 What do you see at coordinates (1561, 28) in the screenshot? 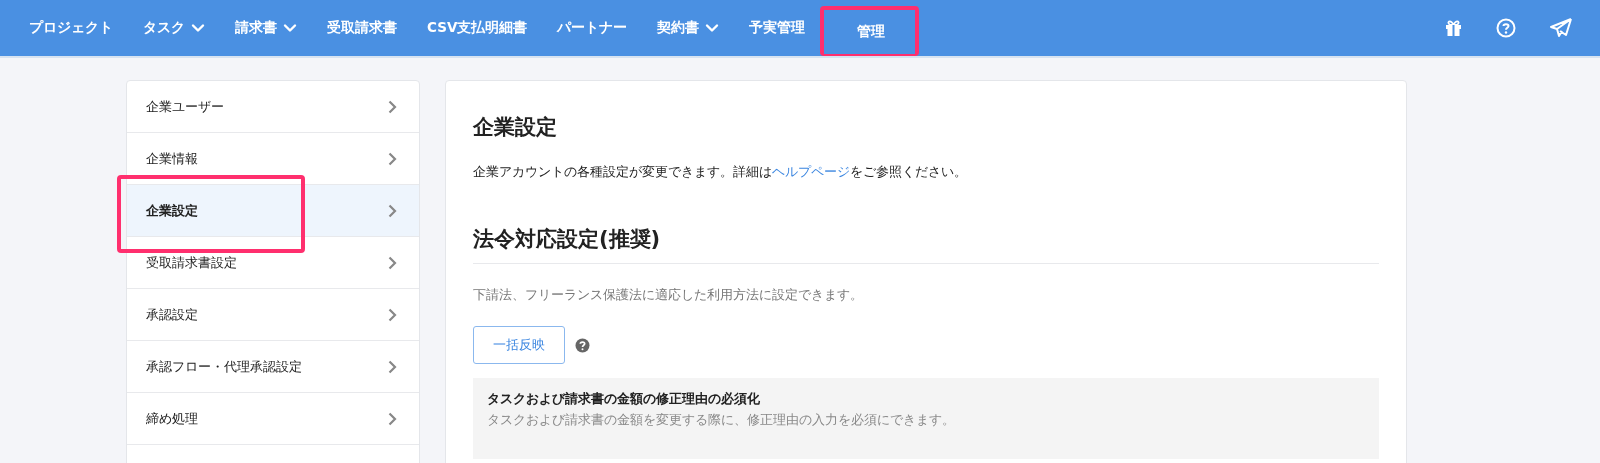
I see `send-icon` at bounding box center [1561, 28].